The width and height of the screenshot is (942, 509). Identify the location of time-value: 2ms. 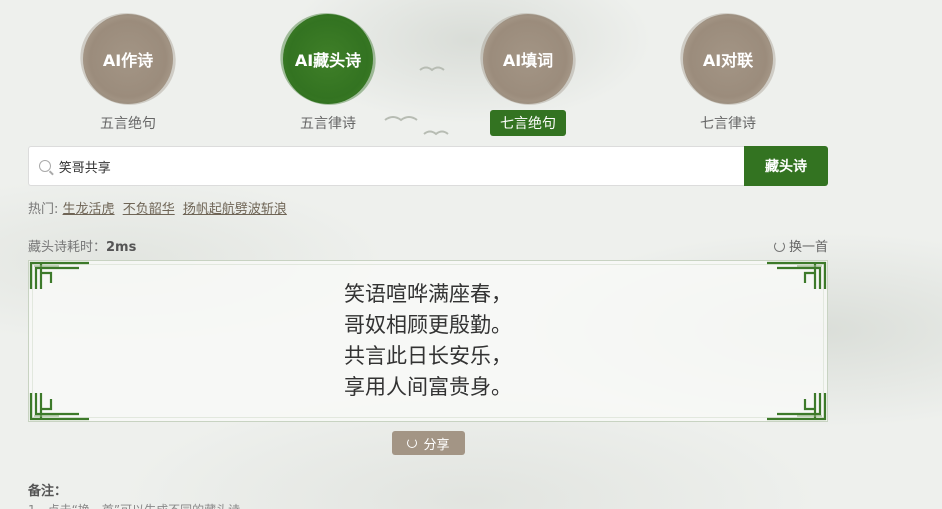
(121, 247).